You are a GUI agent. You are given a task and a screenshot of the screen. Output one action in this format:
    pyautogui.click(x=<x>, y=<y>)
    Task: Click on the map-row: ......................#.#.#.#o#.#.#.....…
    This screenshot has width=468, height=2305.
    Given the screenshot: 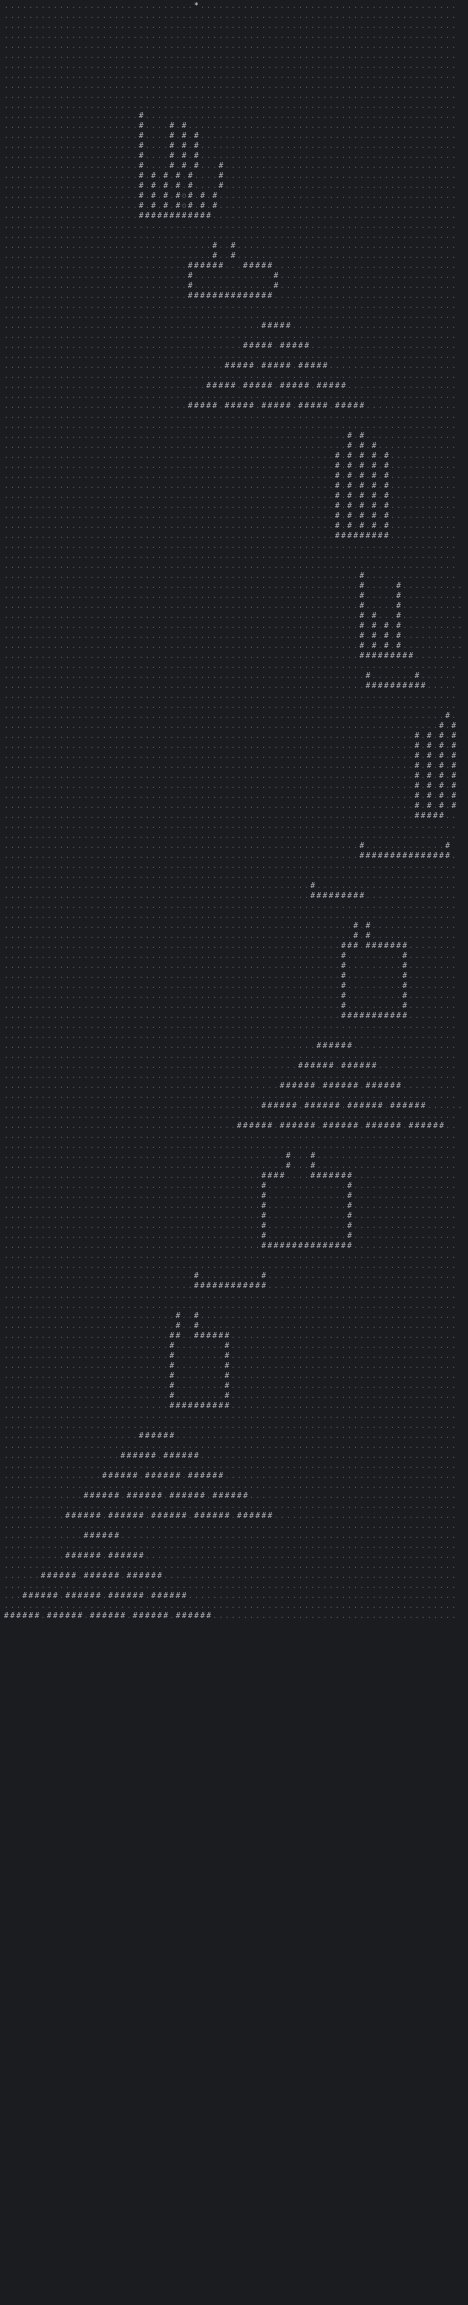 What is the action you would take?
    pyautogui.click(x=231, y=205)
    